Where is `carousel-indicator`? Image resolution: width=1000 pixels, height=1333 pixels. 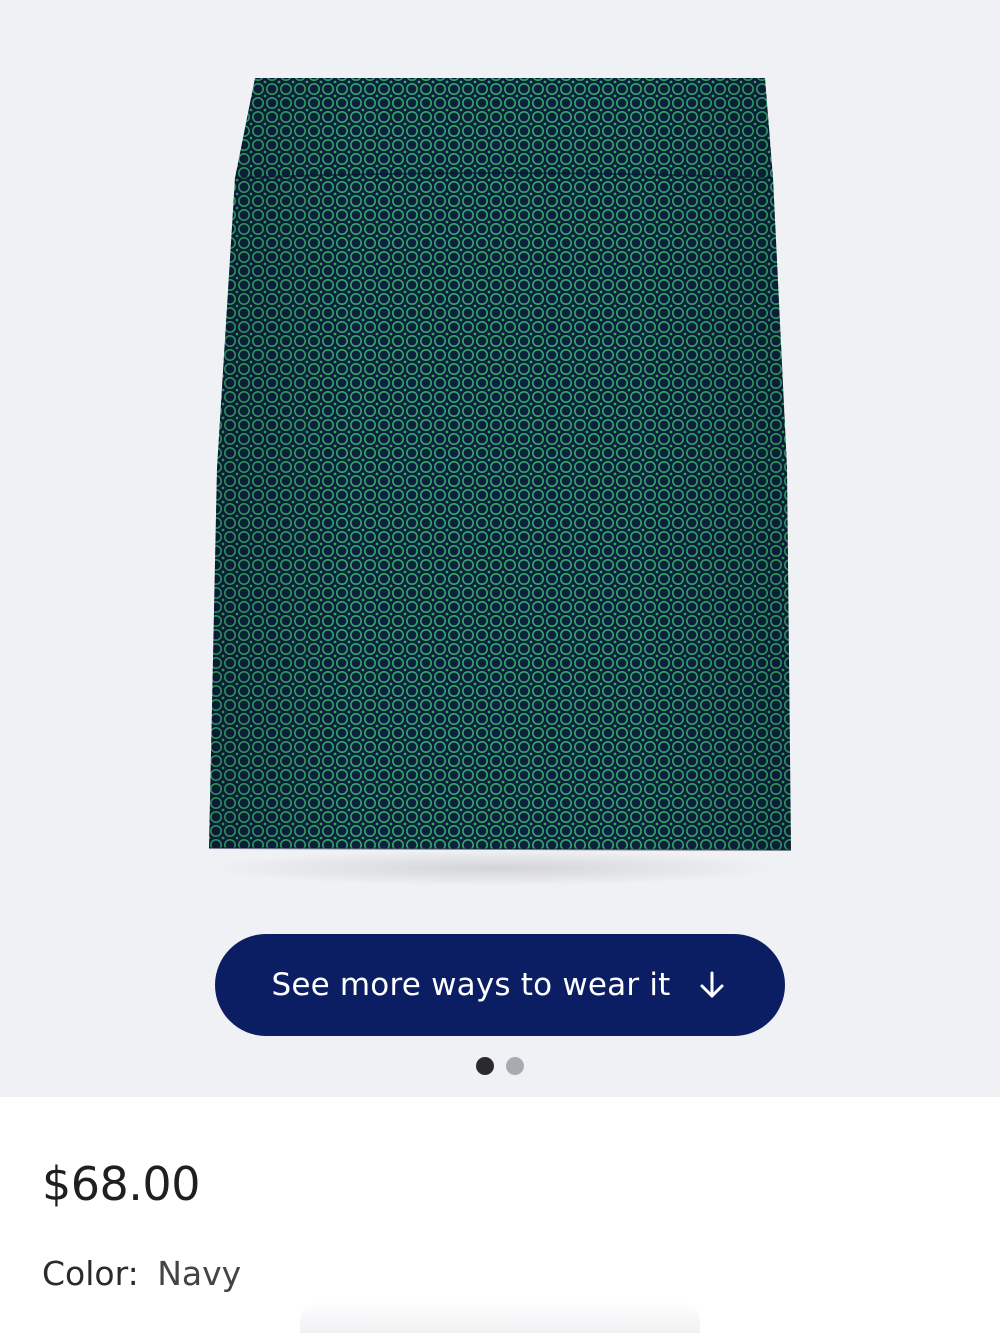
carousel-indicator is located at coordinates (500, 1066).